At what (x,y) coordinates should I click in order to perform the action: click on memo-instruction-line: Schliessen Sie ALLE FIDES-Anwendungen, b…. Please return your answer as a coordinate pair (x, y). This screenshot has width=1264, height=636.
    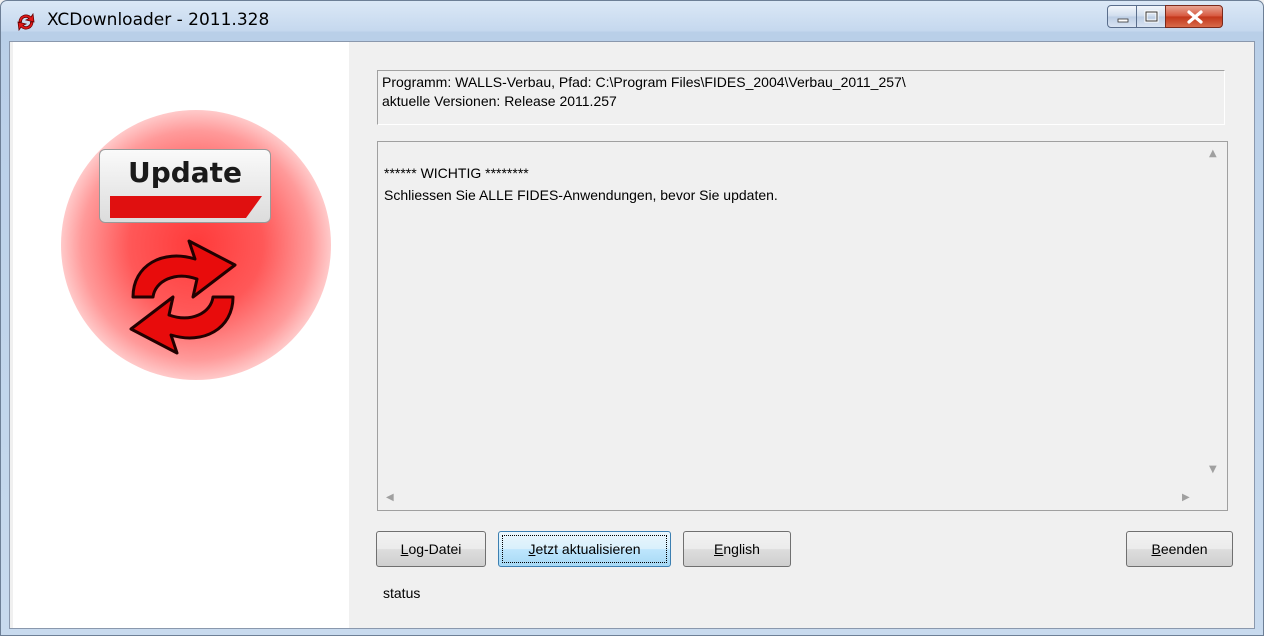
    Looking at the image, I should click on (581, 195).